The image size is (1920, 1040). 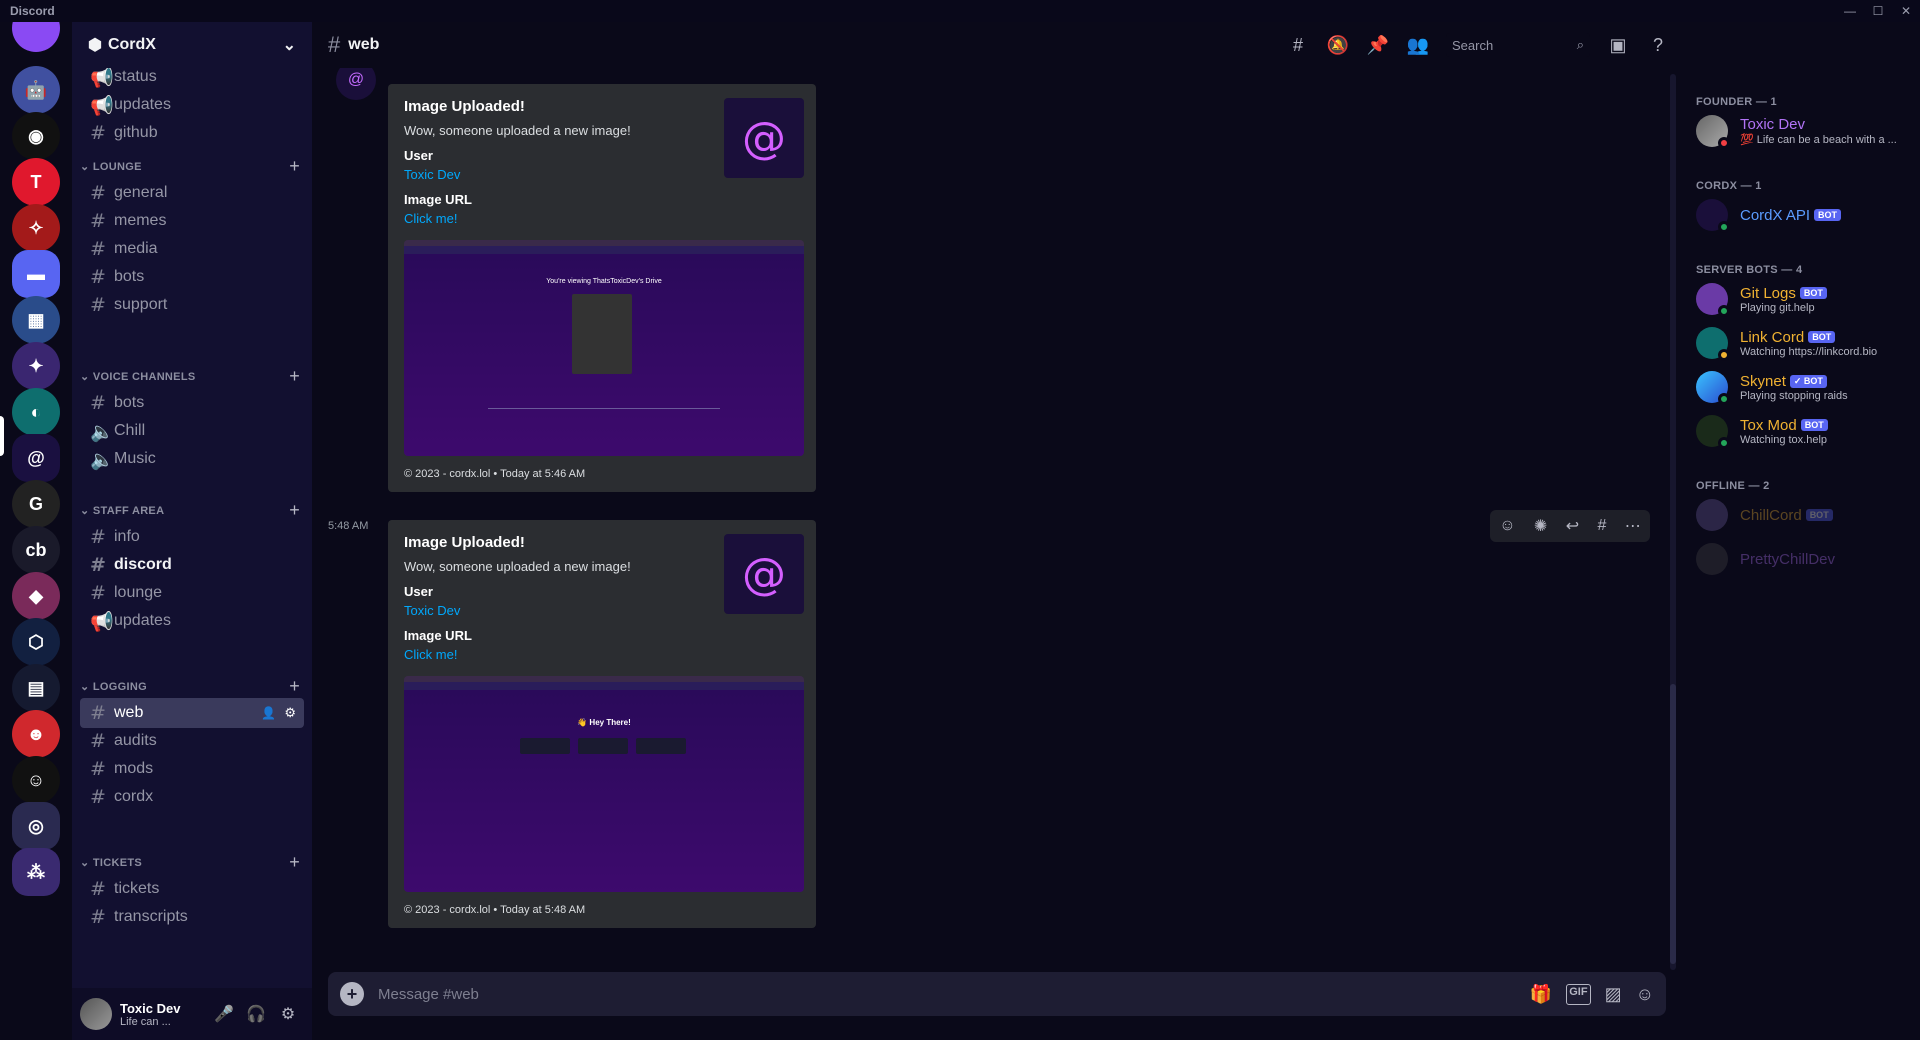 What do you see at coordinates (192, 769) in the screenshot?
I see `channel-mods: # mods` at bounding box center [192, 769].